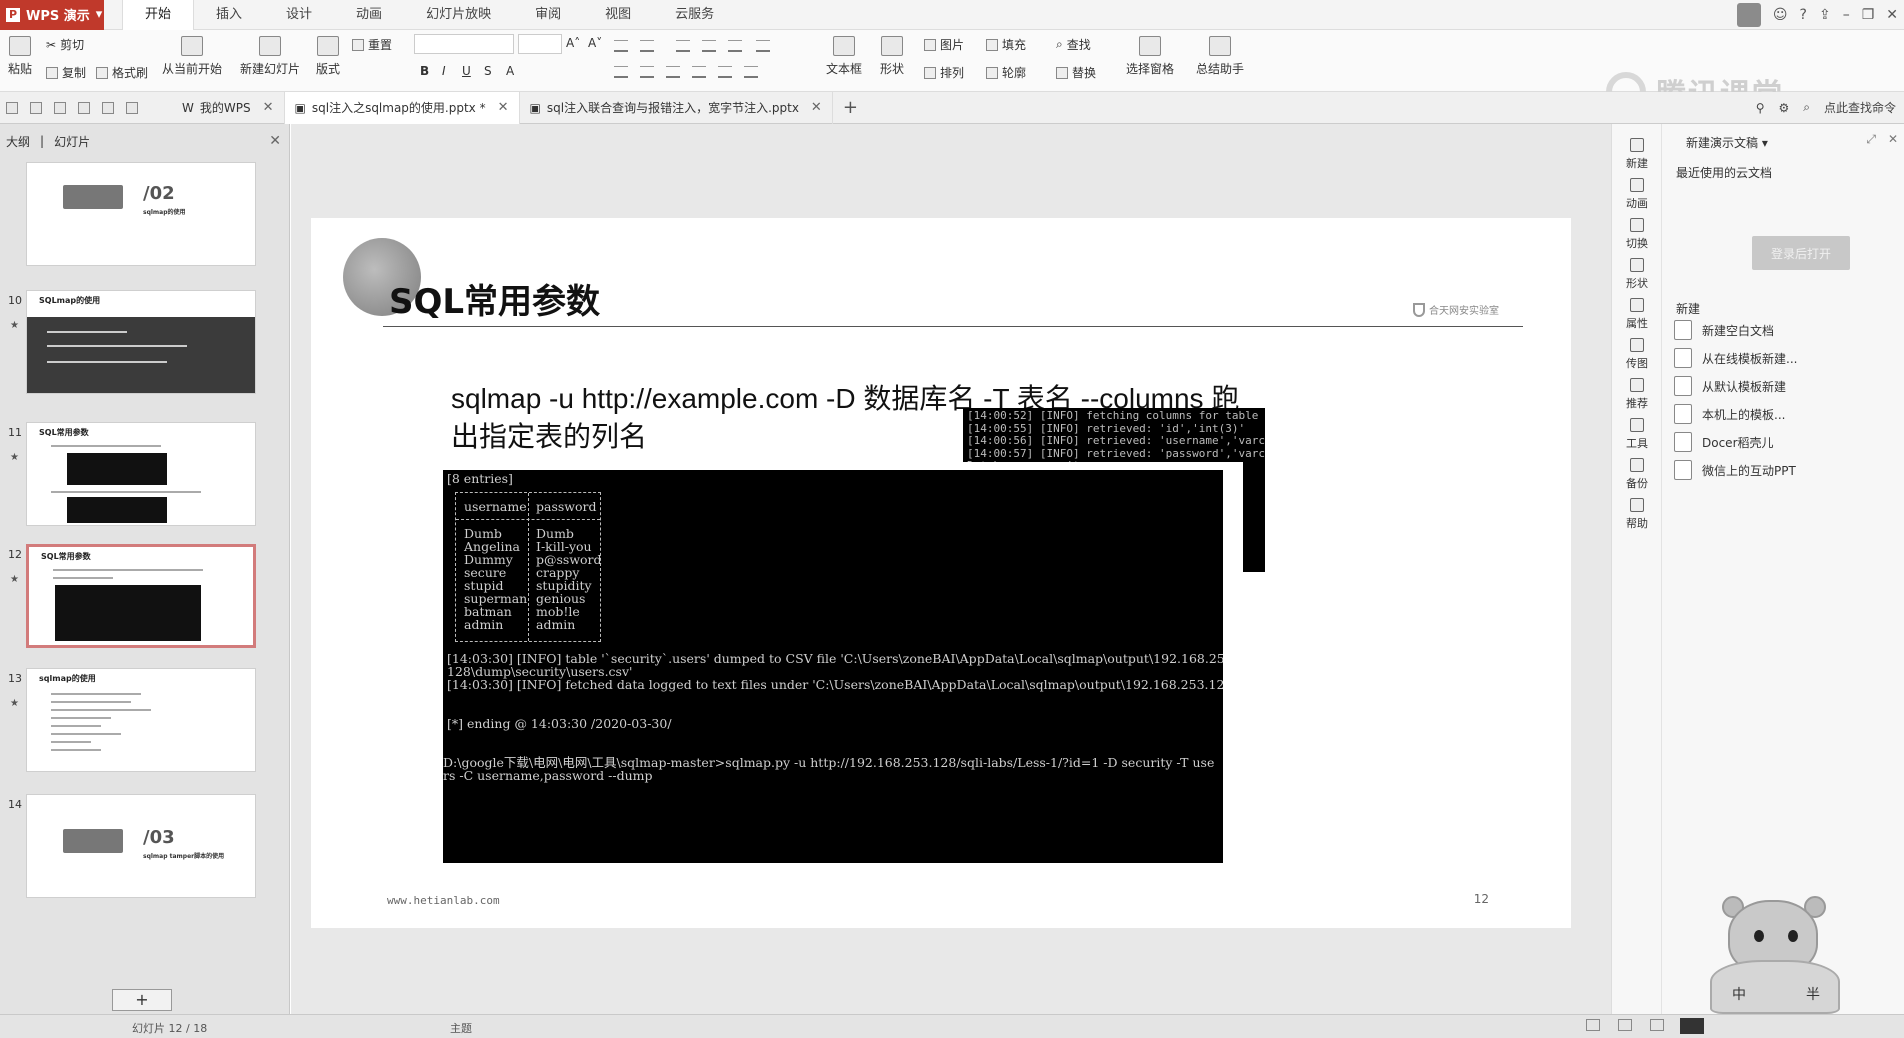  What do you see at coordinates (142, 1000) in the screenshot?
I see `add-slide-button: +` at bounding box center [142, 1000].